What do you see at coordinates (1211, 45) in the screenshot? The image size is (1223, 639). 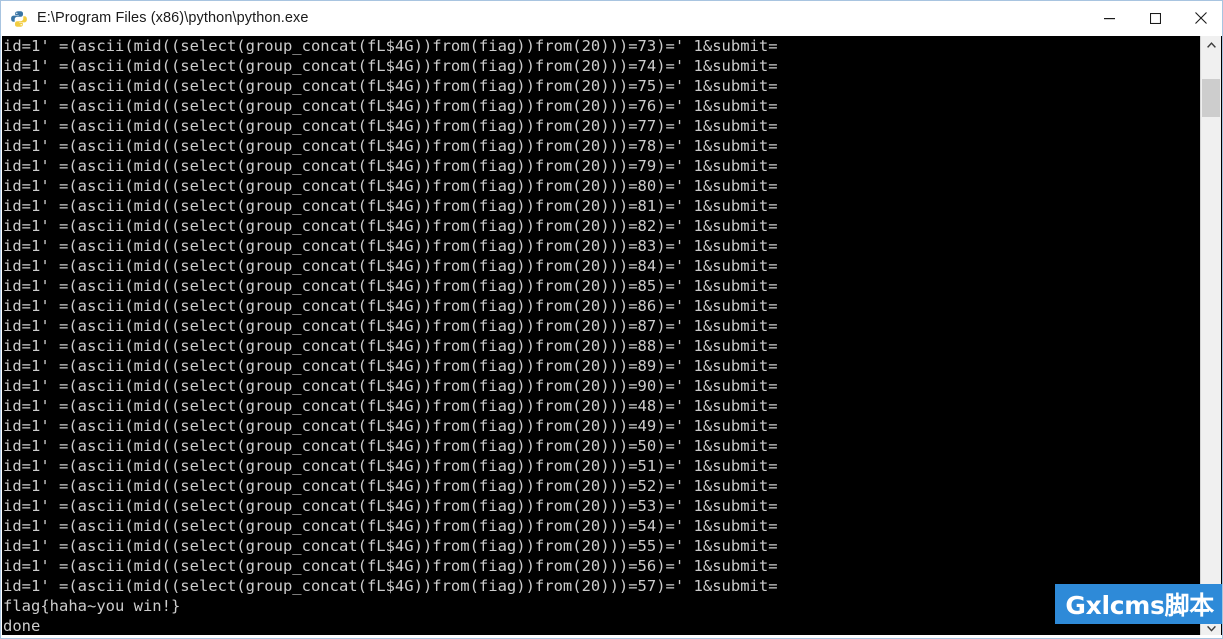 I see `chevron-up-icon` at bounding box center [1211, 45].